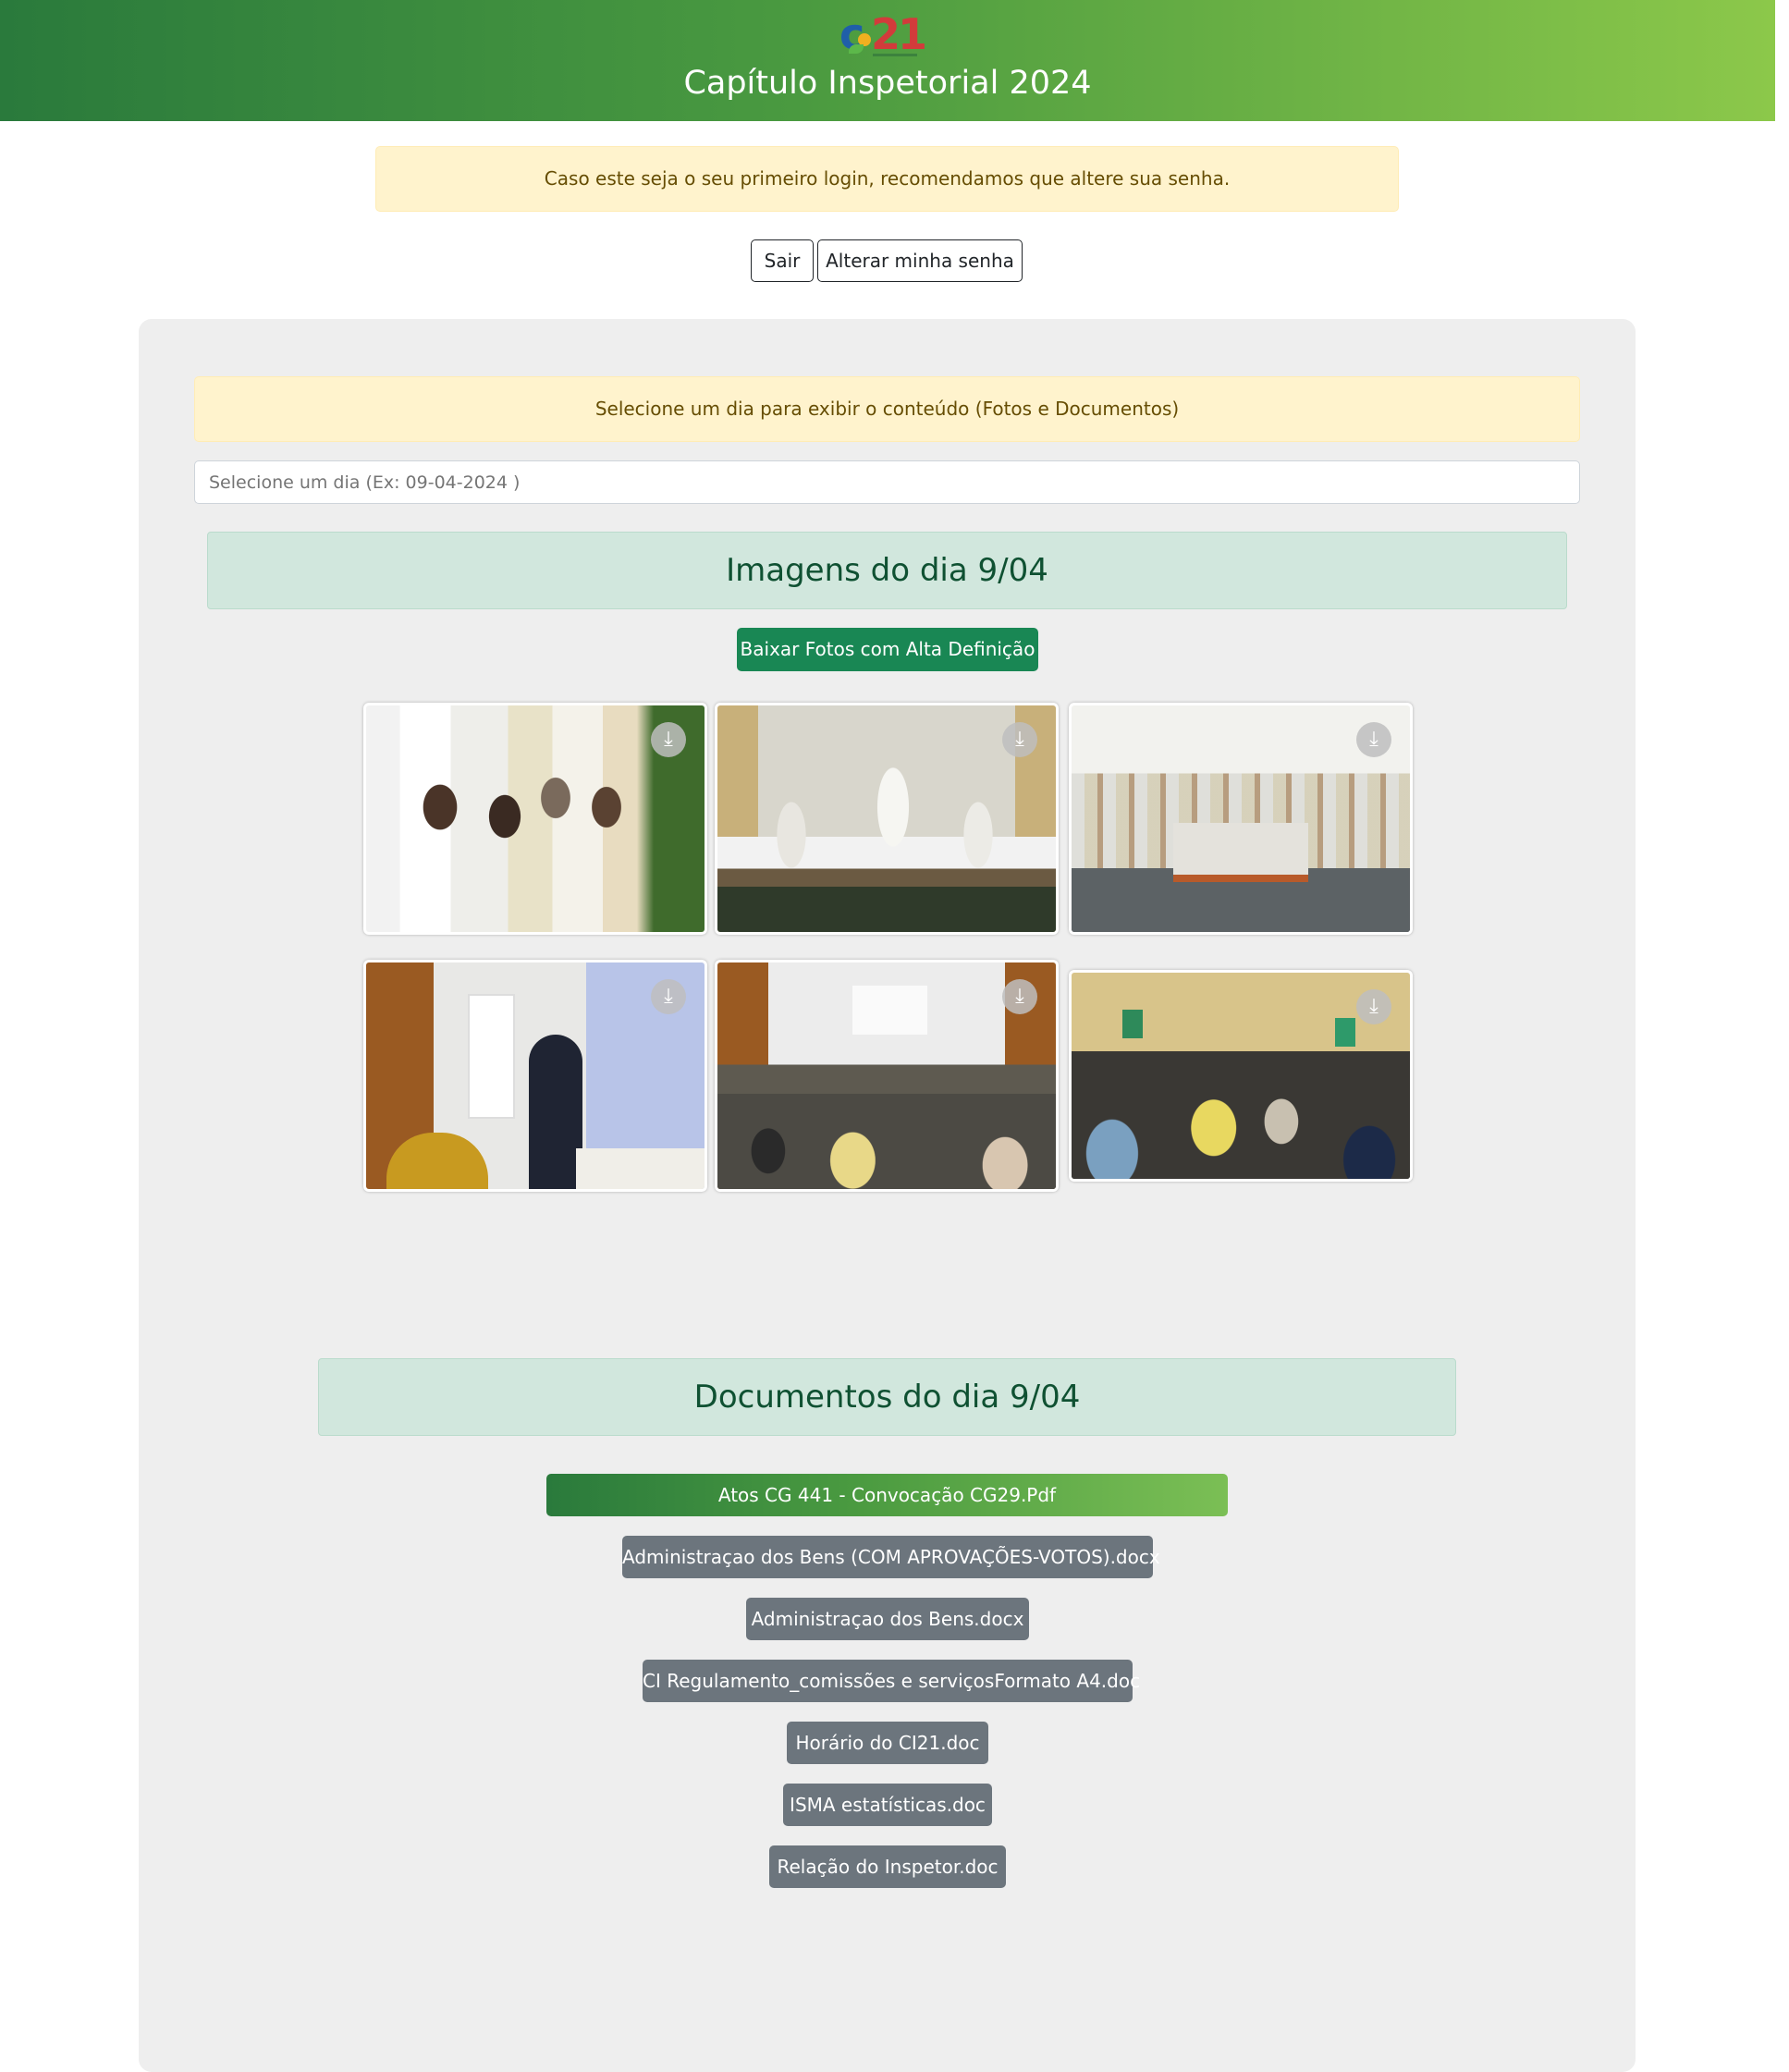 Image resolution: width=1789 pixels, height=2072 pixels. I want to click on photo-banner, so click(491, 1057).